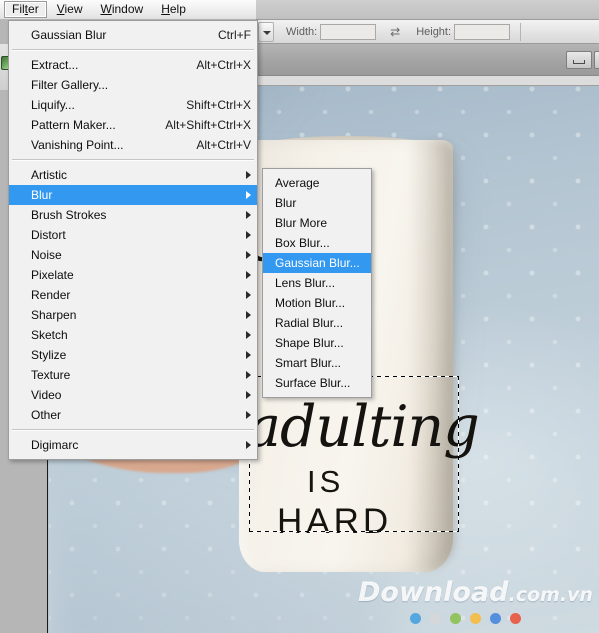 This screenshot has width=599, height=633. Describe the element at coordinates (133, 235) in the screenshot. I see `filter-menu-item-distort: Distort` at that location.